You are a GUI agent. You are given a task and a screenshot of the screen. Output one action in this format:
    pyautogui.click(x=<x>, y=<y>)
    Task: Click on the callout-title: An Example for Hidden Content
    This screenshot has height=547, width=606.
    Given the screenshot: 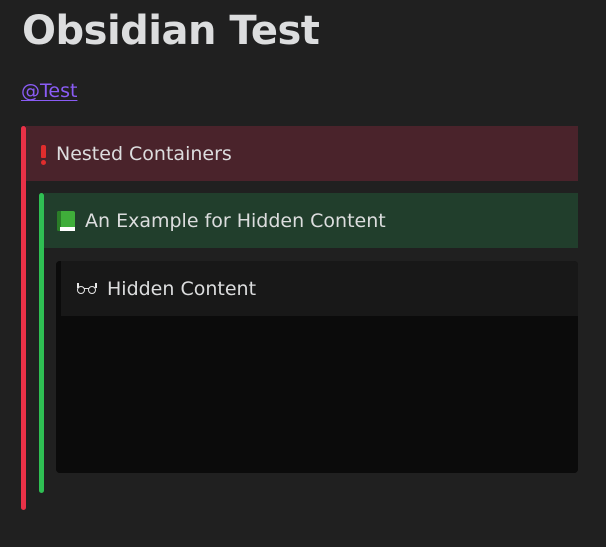 What is the action you would take?
    pyautogui.click(x=235, y=220)
    